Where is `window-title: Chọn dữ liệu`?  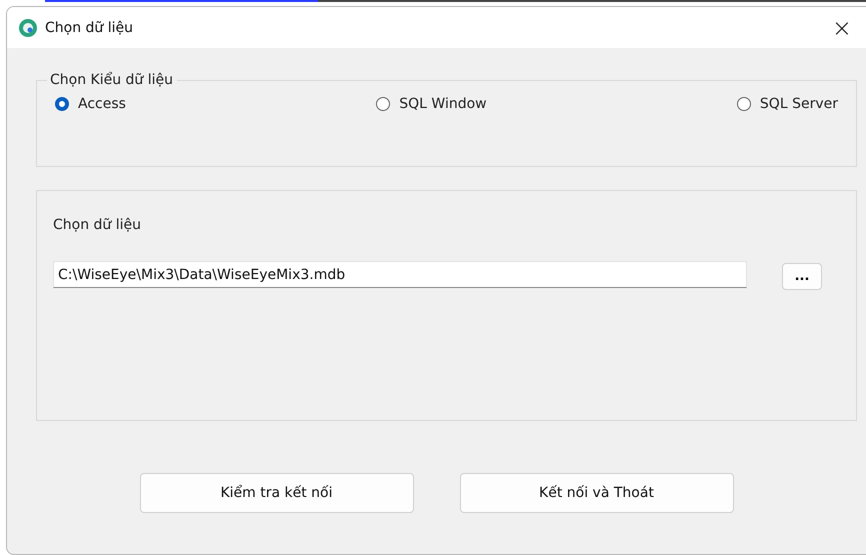
window-title: Chọn dữ liệu is located at coordinates (89, 28).